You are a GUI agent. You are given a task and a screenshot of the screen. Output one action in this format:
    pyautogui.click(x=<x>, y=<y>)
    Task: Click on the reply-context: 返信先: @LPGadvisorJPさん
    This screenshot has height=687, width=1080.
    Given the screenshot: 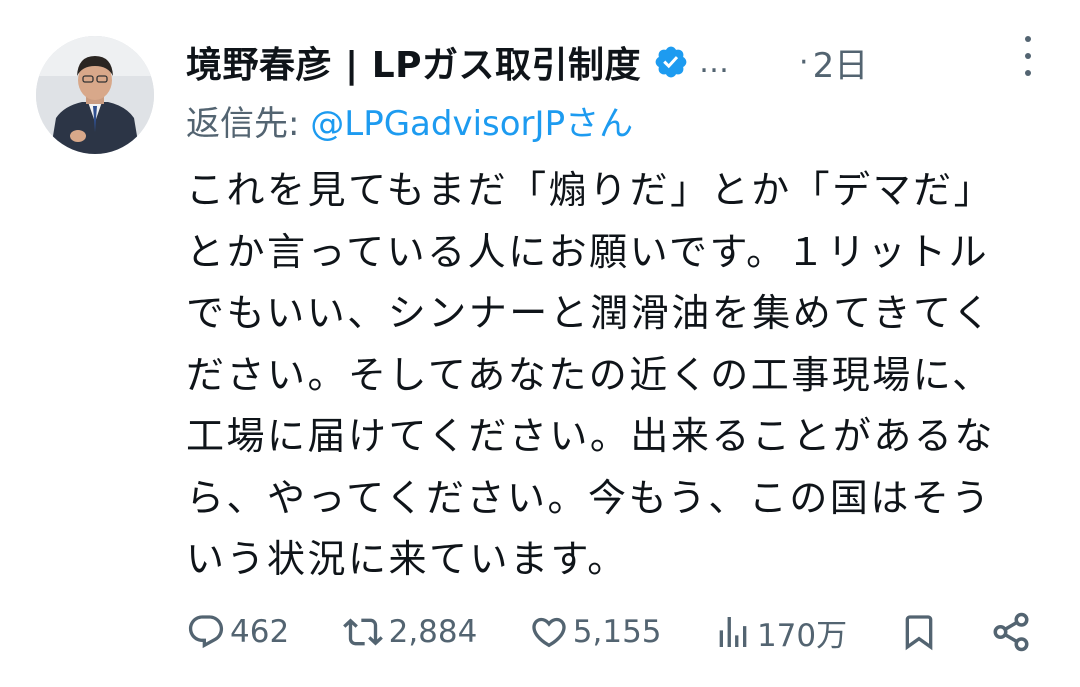 What is the action you would take?
    pyautogui.click(x=409, y=120)
    